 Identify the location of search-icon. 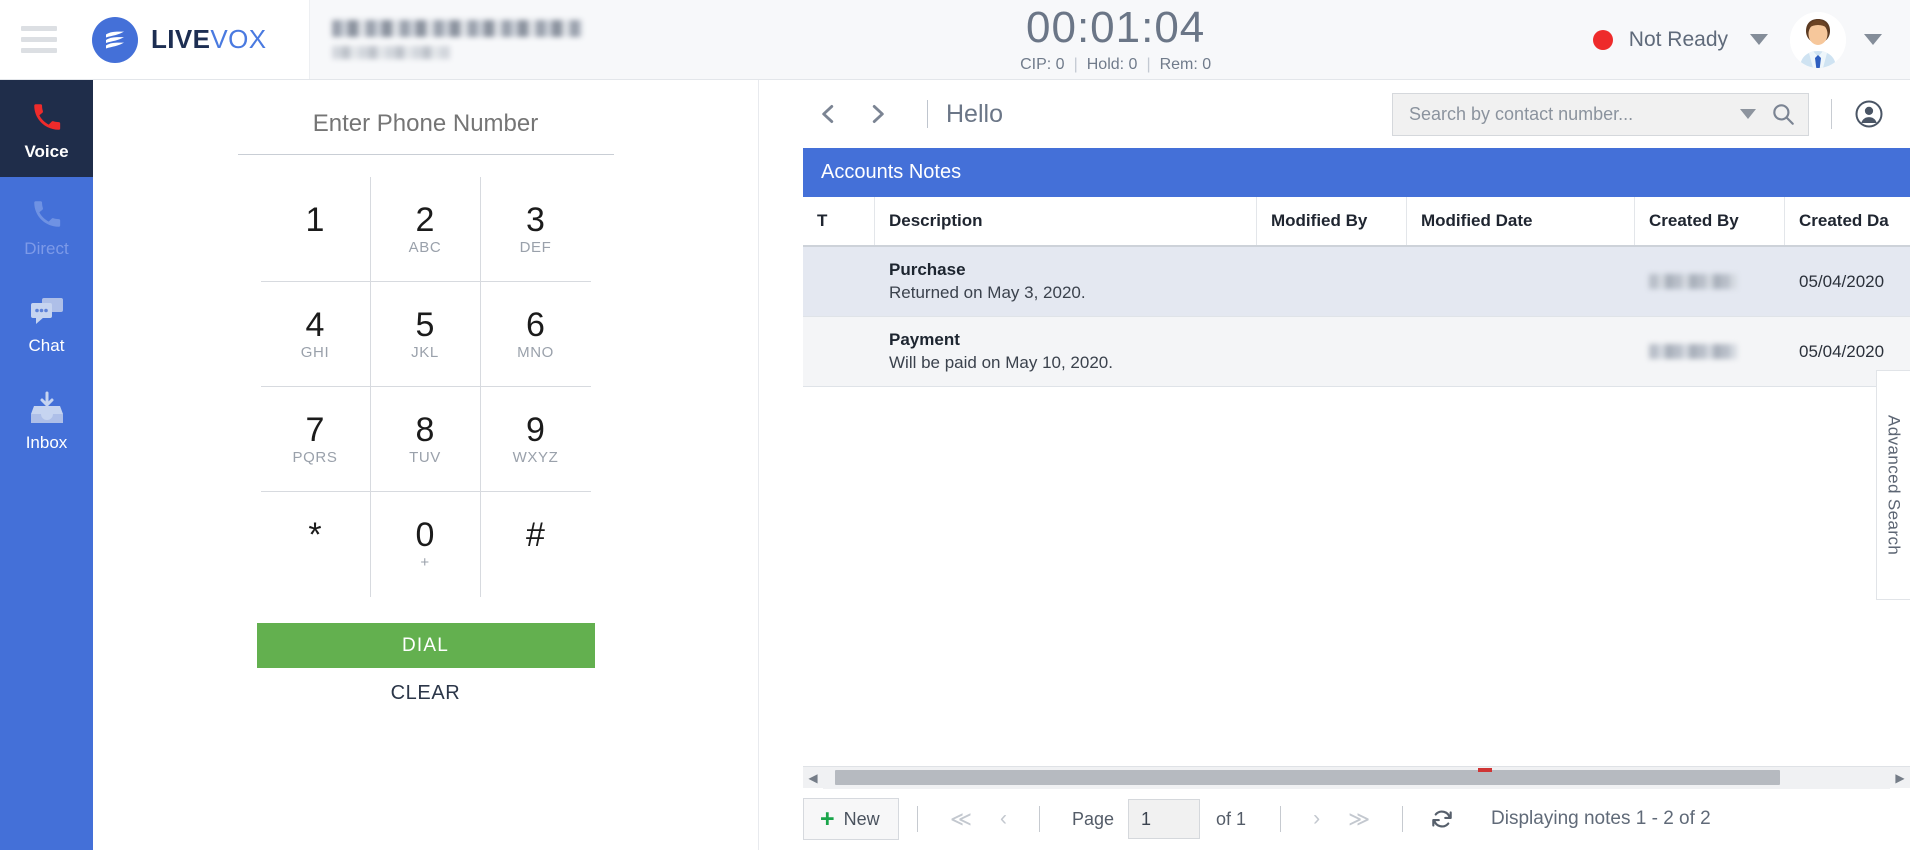
(1783, 114).